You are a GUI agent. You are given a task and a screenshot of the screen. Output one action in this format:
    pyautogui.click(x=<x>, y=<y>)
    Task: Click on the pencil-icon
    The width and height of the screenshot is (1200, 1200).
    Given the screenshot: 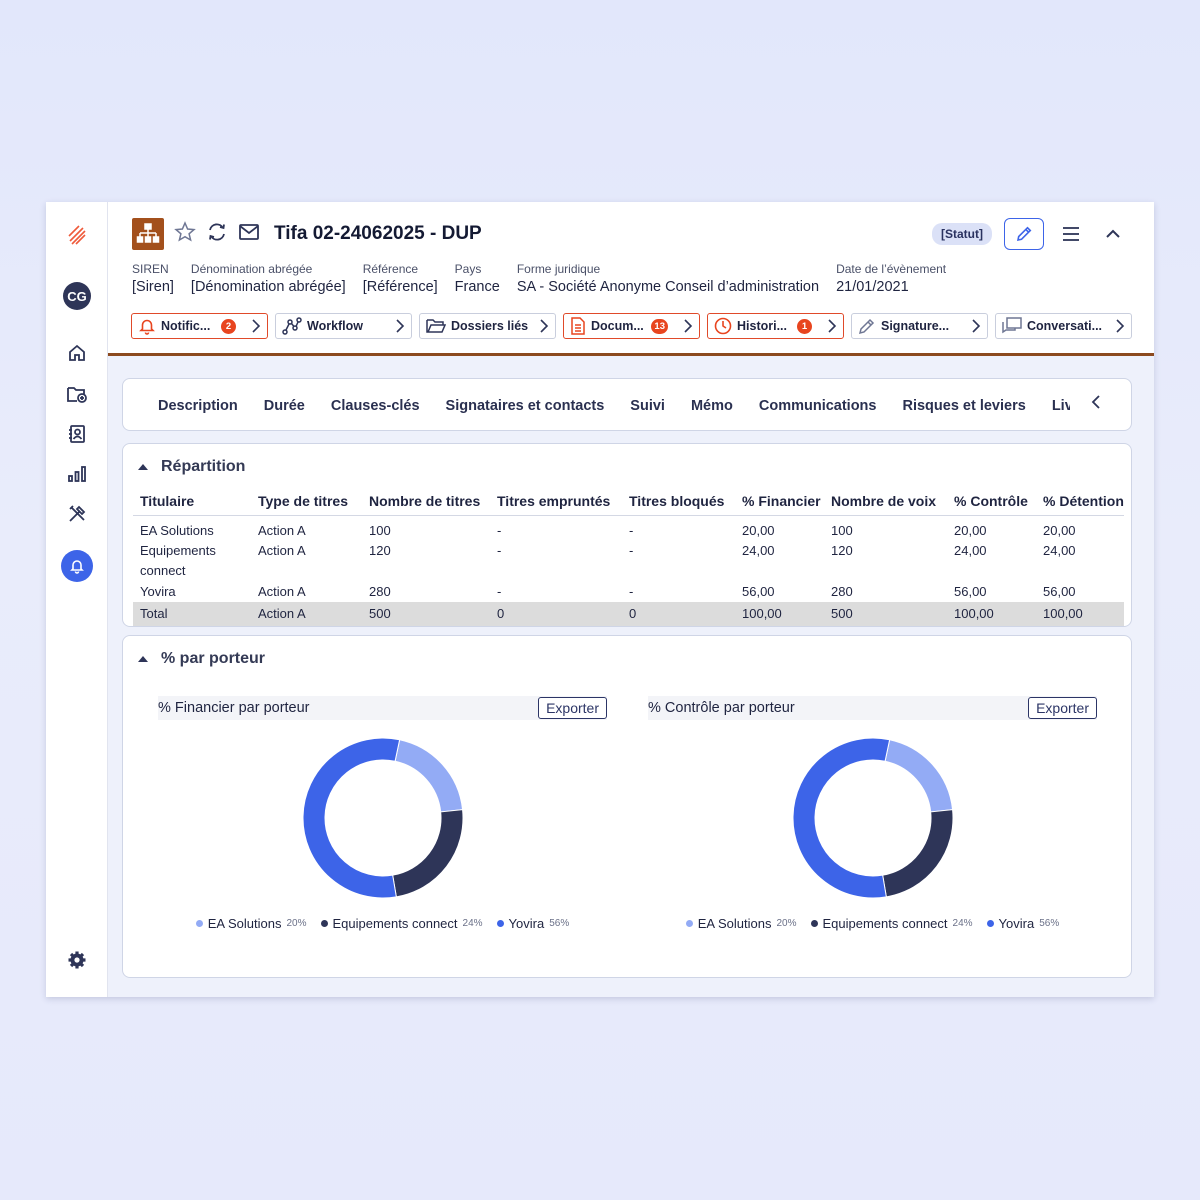 What is the action you would take?
    pyautogui.click(x=1024, y=234)
    